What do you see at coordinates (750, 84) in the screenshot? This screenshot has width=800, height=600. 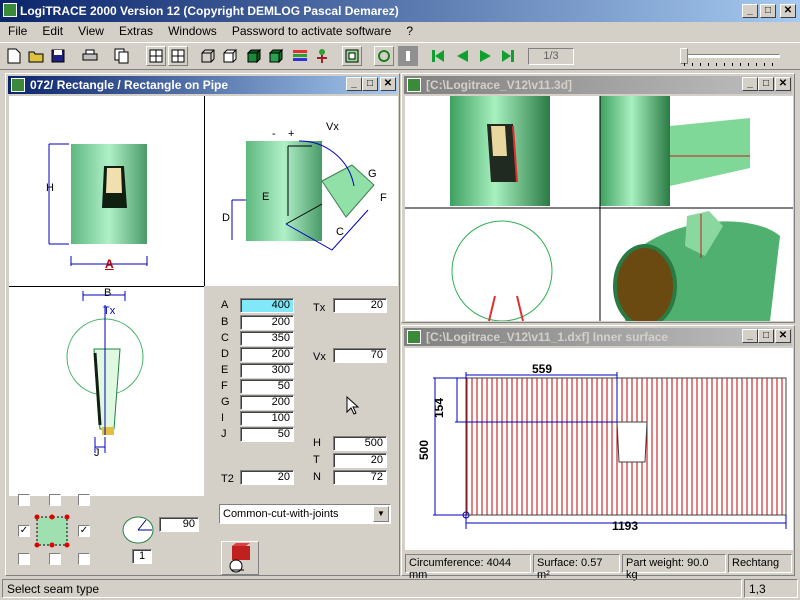 I see `view3d-min-button: _` at bounding box center [750, 84].